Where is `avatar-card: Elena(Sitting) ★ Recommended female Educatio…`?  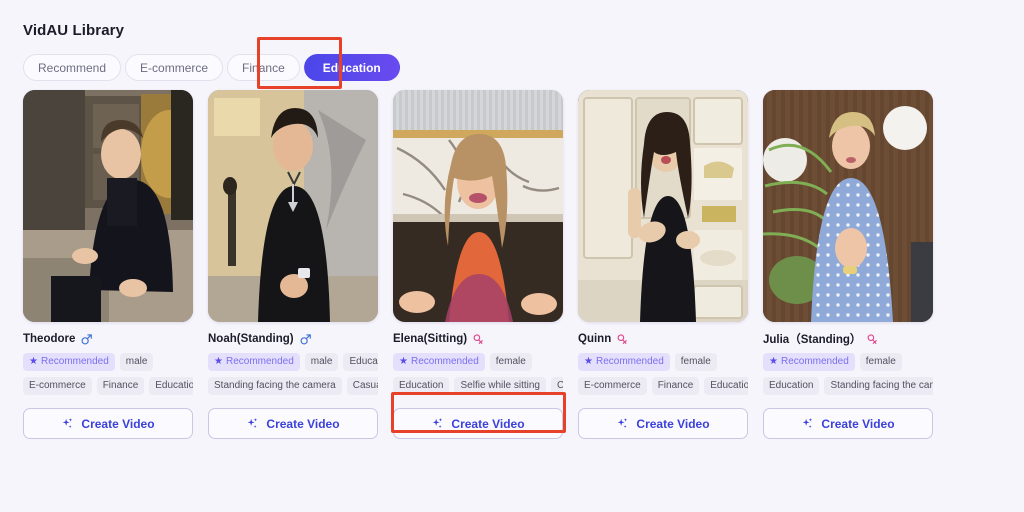 avatar-card: Elena(Sitting) ★ Recommended female Educatio… is located at coordinates (478, 264).